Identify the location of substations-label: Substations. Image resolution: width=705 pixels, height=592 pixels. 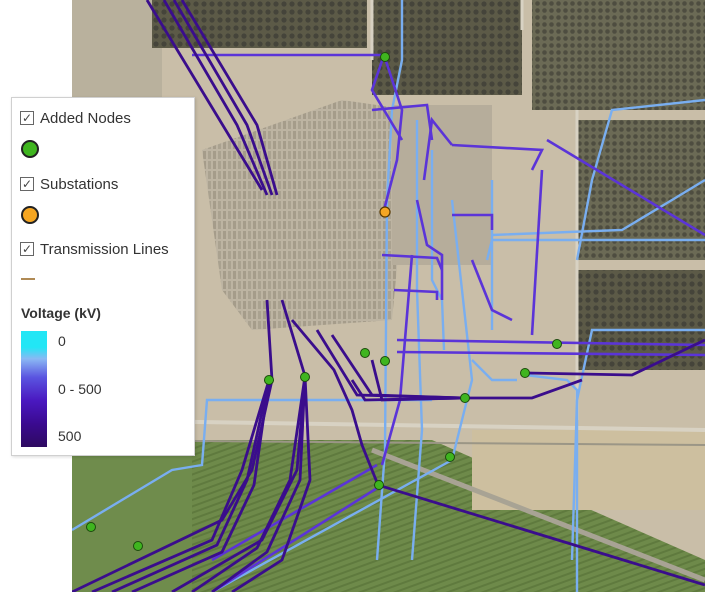
(79, 184).